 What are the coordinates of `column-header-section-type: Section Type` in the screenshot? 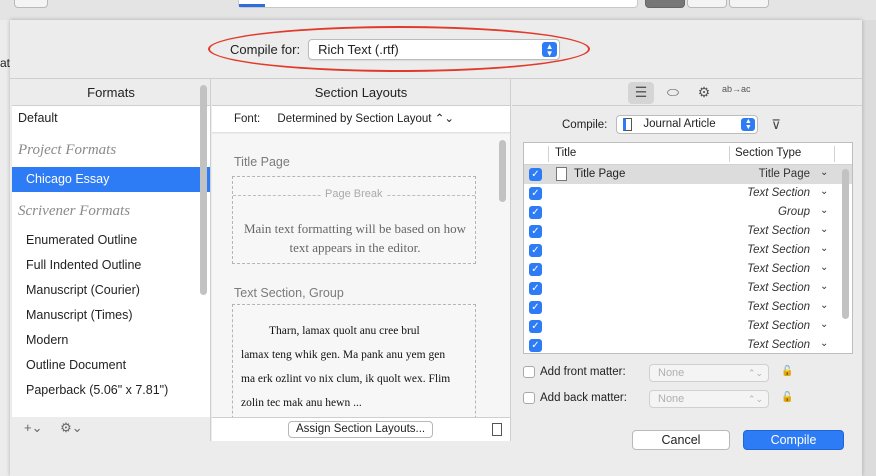 It's located at (768, 153).